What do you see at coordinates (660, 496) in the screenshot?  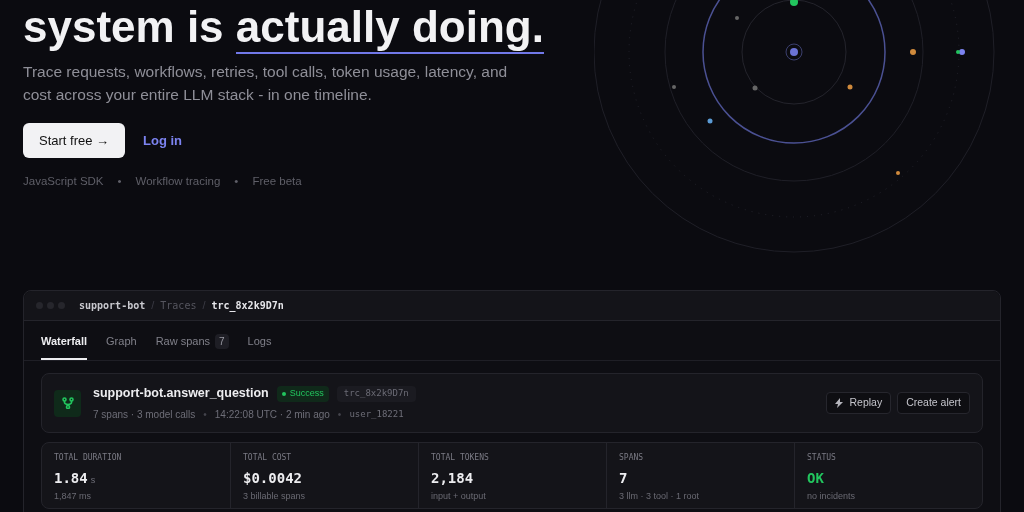 I see `stat-note: 3 llm · 3 tool · 1 root` at bounding box center [660, 496].